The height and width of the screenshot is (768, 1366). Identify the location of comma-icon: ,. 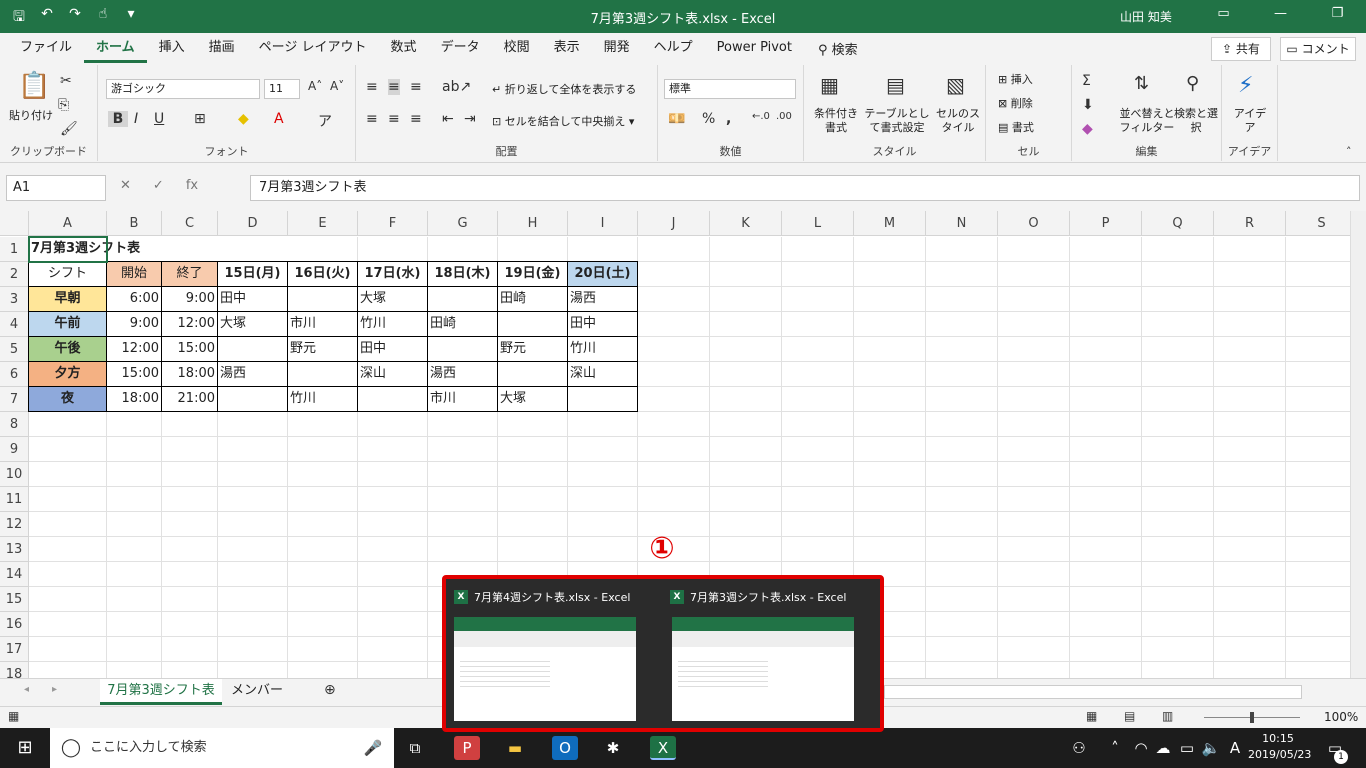
(728, 119).